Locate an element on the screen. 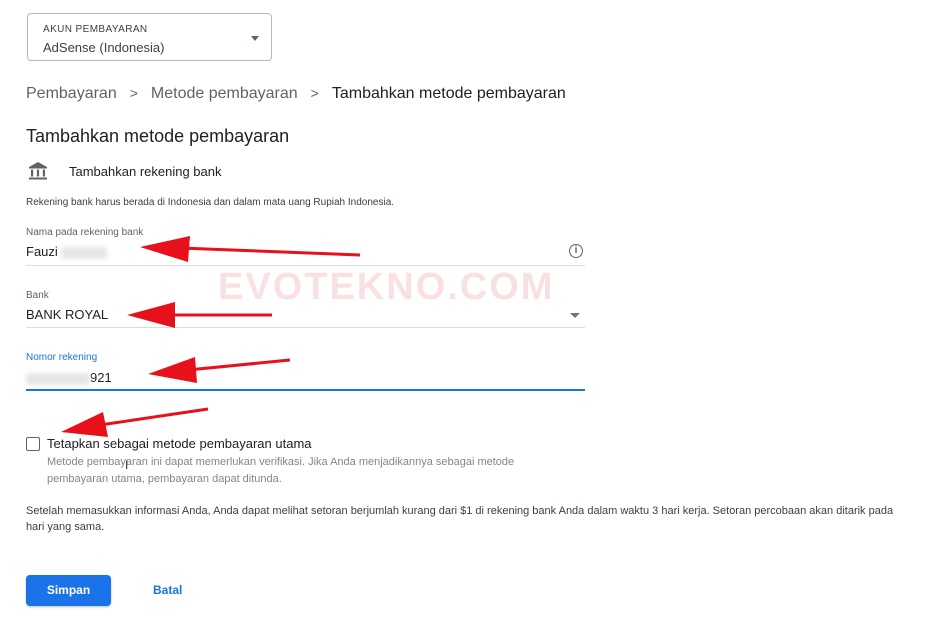  primary-method-checkbox is located at coordinates (33, 444).